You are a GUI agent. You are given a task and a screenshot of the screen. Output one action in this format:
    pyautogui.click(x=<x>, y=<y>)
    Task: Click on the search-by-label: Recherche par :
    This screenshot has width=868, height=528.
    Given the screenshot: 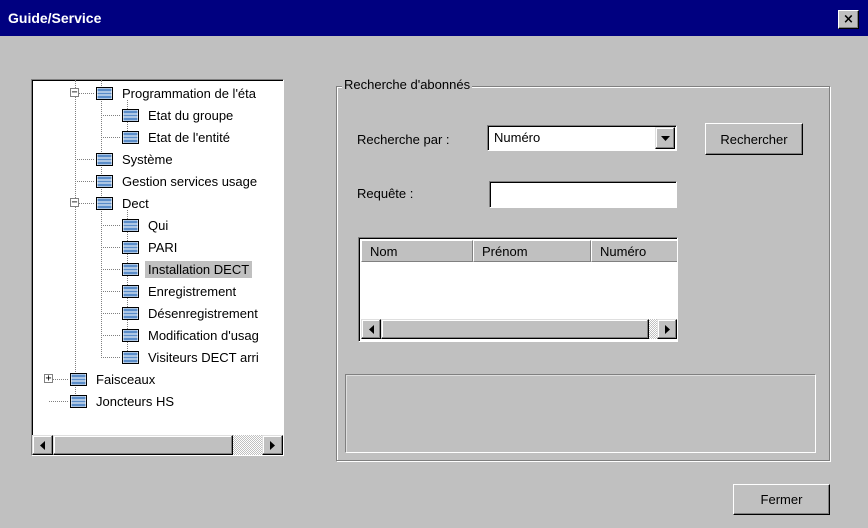 What is the action you would take?
    pyautogui.click(x=403, y=139)
    